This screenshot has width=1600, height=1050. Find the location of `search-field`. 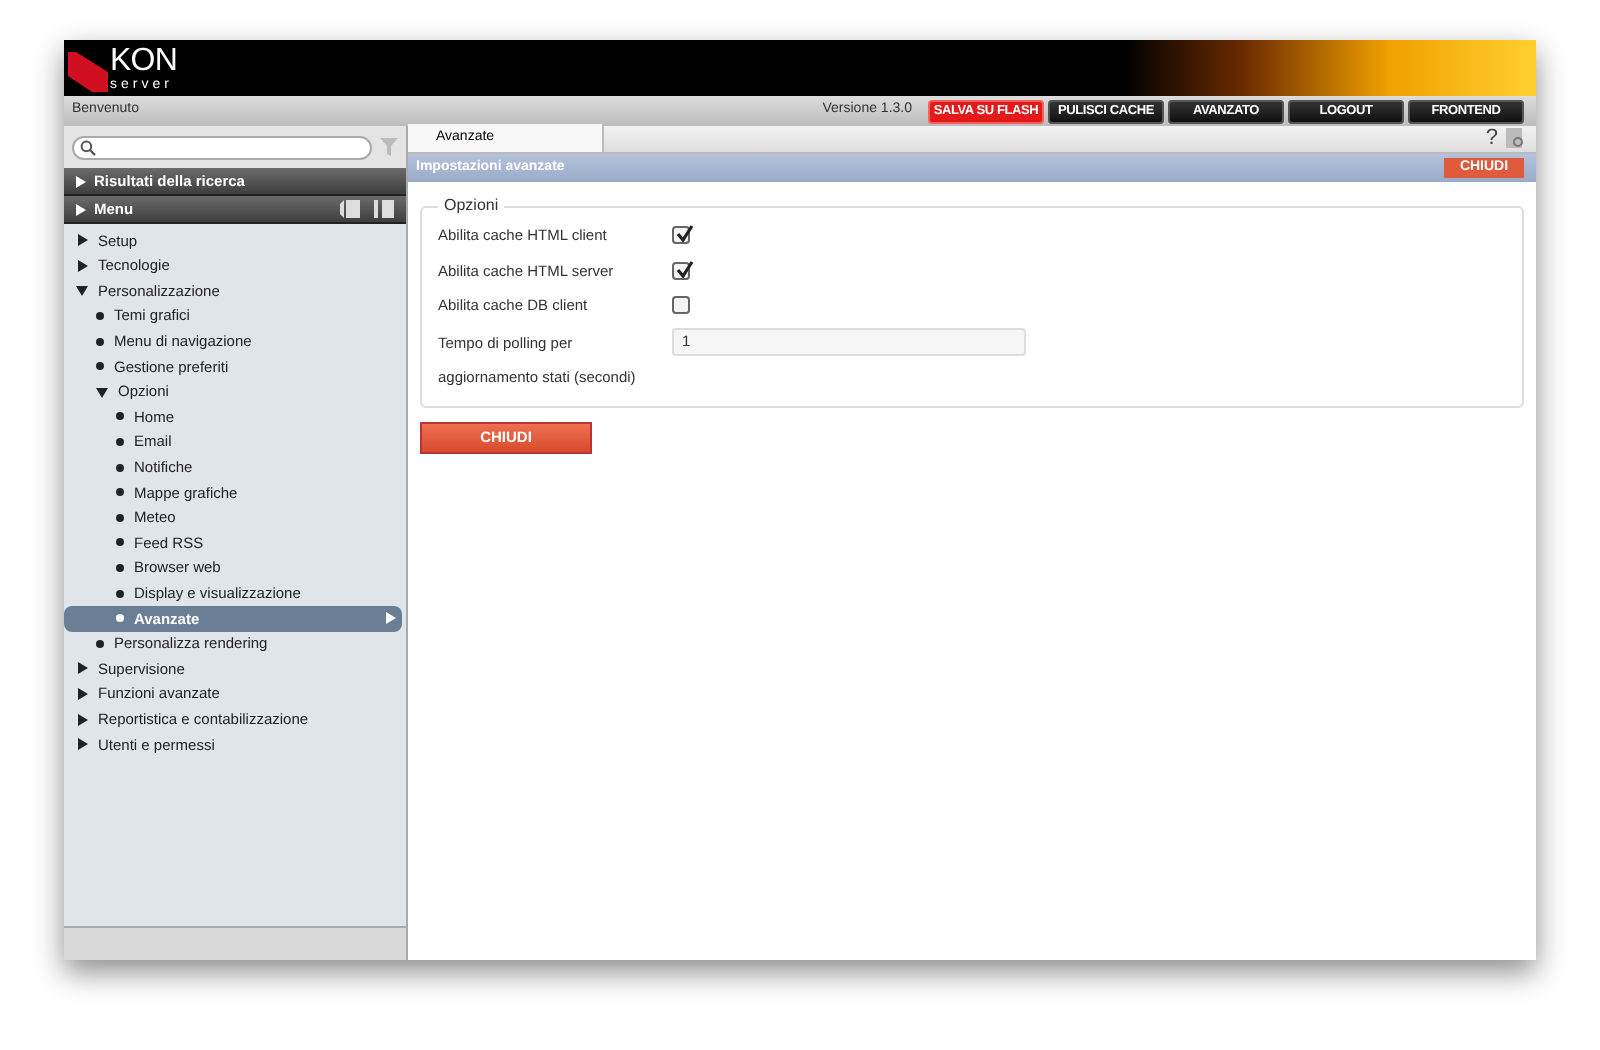

search-field is located at coordinates (222, 147).